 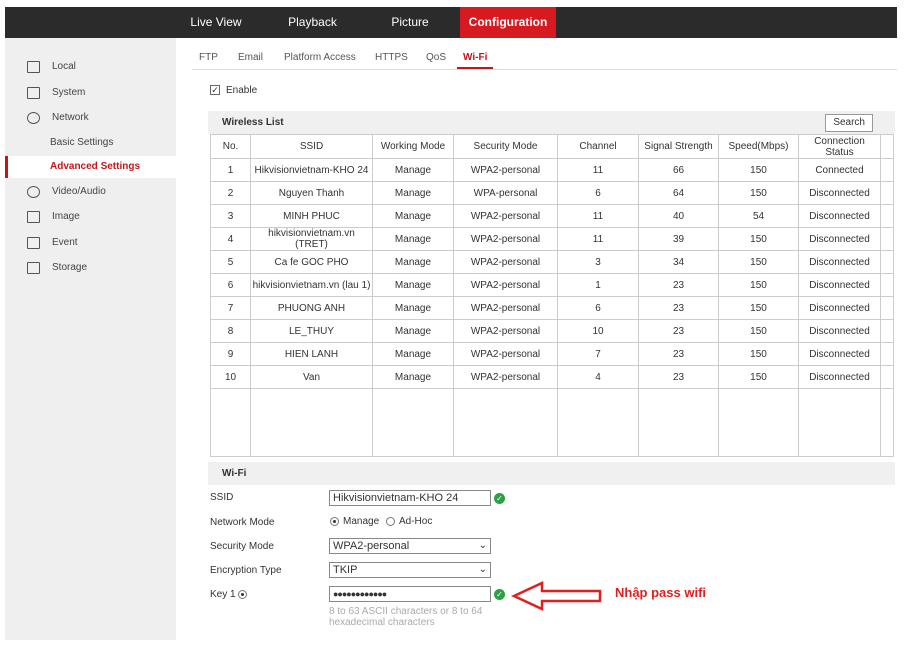 I want to click on tab-https: HTTPS, so click(x=391, y=57).